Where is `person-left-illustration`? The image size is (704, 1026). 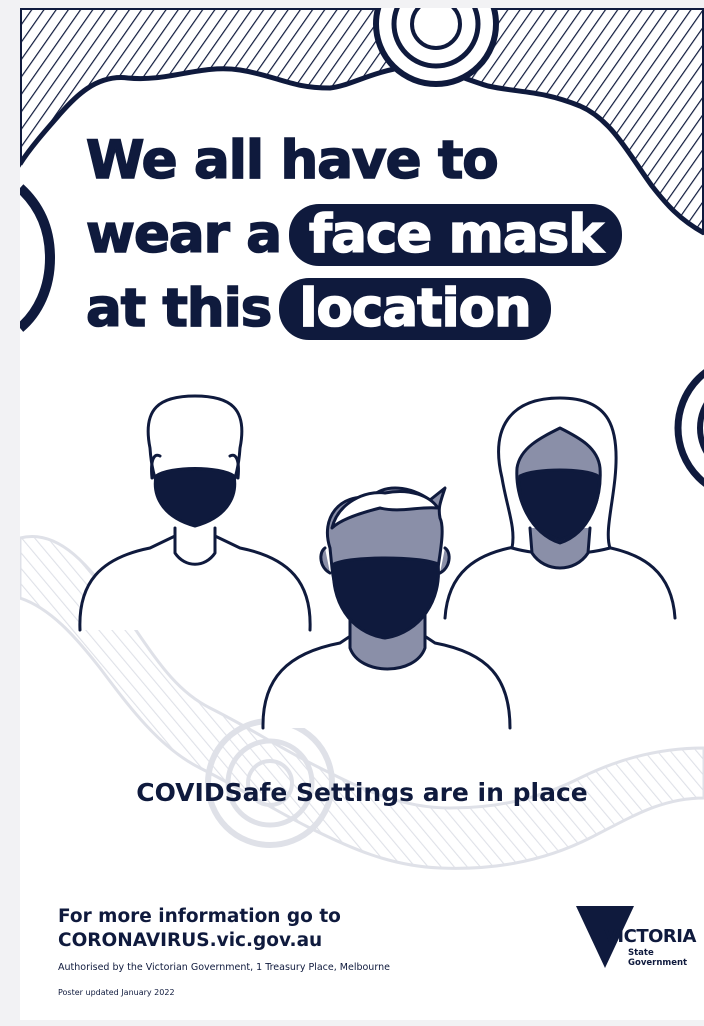
person-left-illustration is located at coordinates (195, 513).